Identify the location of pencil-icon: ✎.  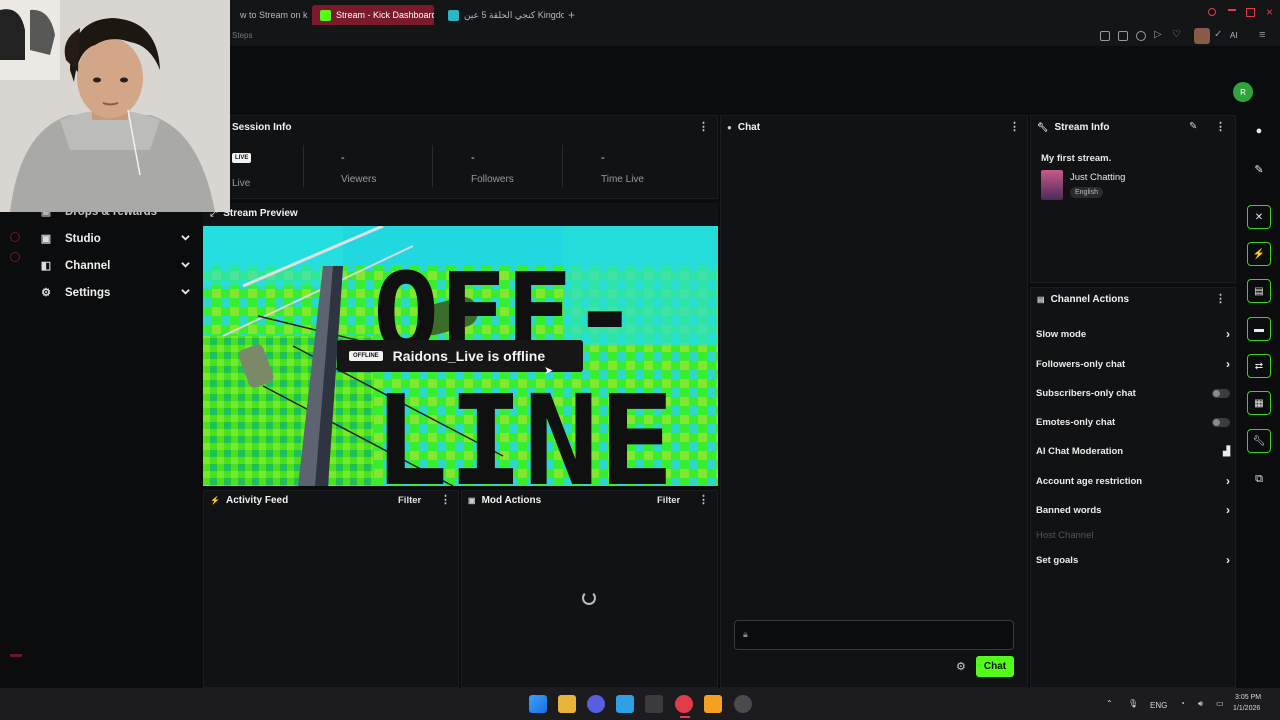
(1259, 169).